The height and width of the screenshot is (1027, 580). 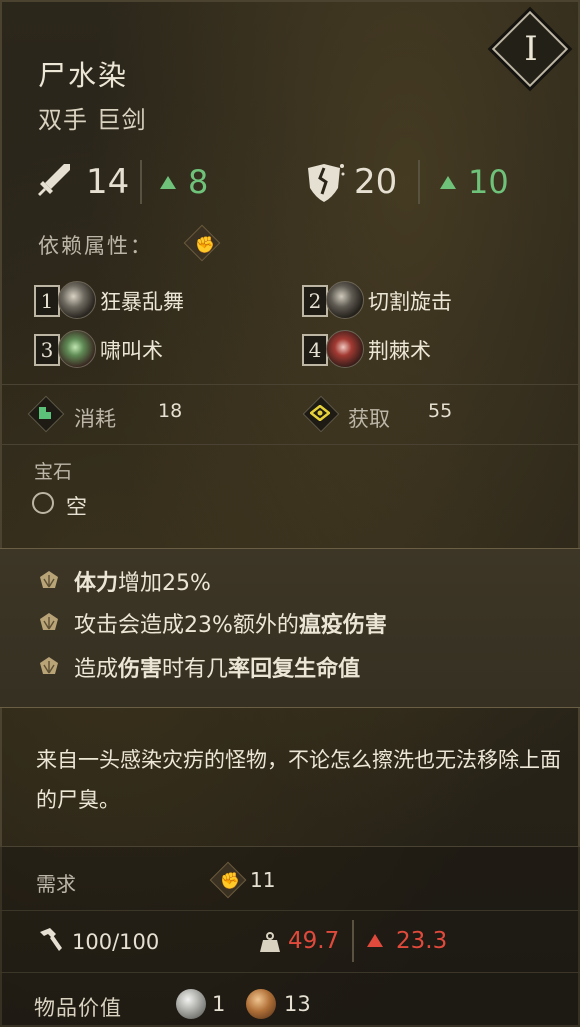 I want to click on gain-value: 55, so click(x=440, y=411).